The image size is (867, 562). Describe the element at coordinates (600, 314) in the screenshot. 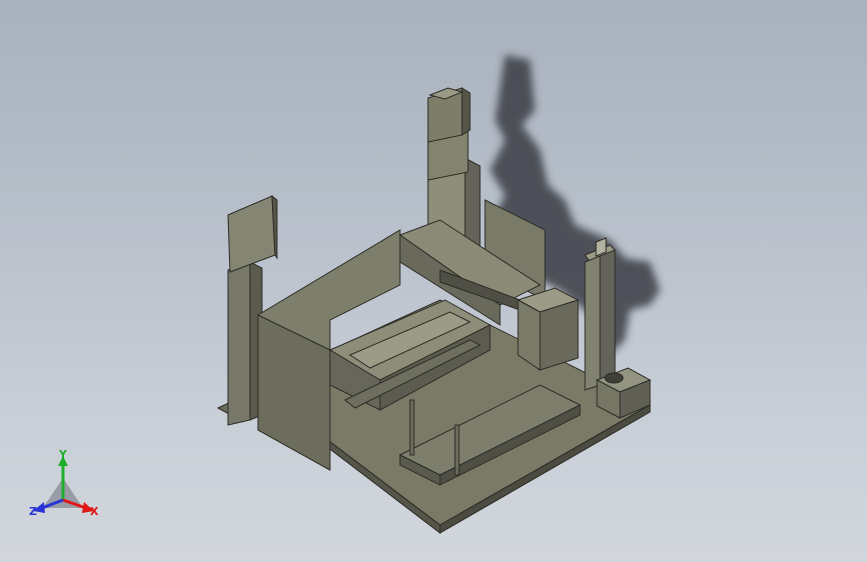

I see `sensor-post` at that location.